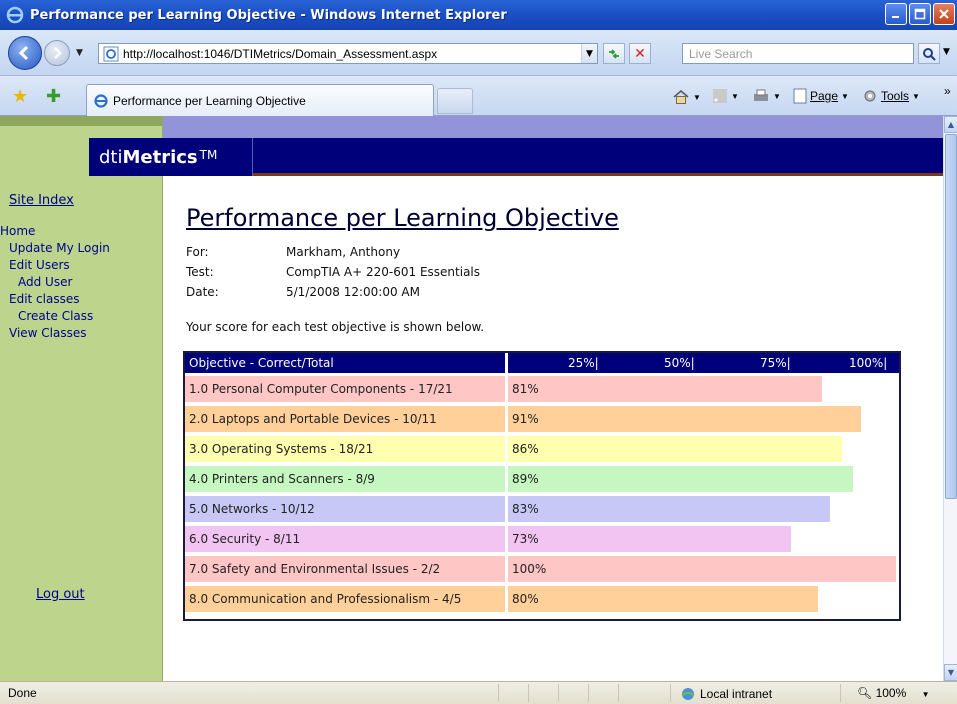 The width and height of the screenshot is (957, 704). What do you see at coordinates (20, 96) in the screenshot?
I see `favorites-star-icon: ★` at bounding box center [20, 96].